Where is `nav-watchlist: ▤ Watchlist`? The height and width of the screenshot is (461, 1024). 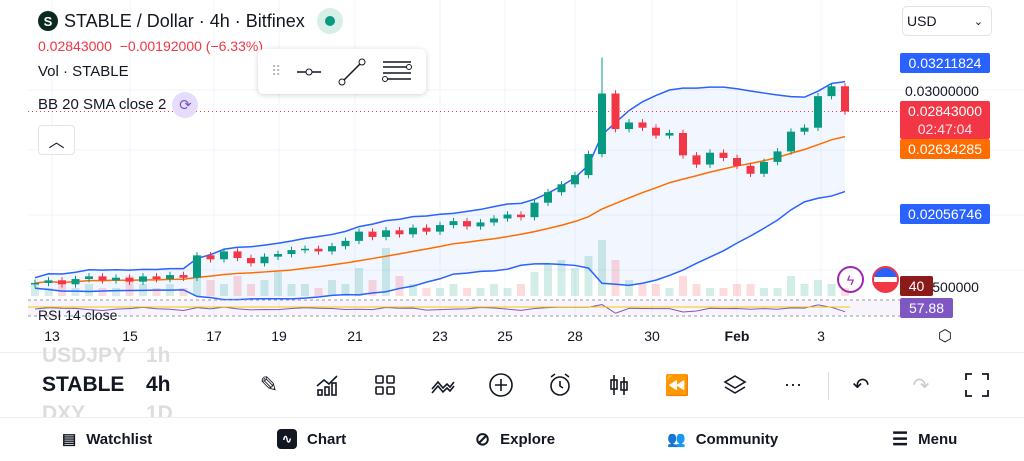 nav-watchlist: ▤ Watchlist is located at coordinates (107, 439).